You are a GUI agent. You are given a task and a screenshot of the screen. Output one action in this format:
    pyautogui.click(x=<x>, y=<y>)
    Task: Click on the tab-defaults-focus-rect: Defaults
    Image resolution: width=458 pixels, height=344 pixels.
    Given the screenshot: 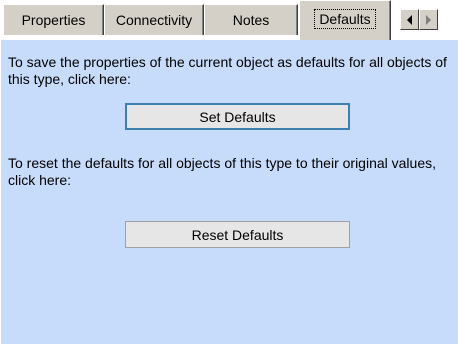 What is the action you would take?
    pyautogui.click(x=345, y=19)
    